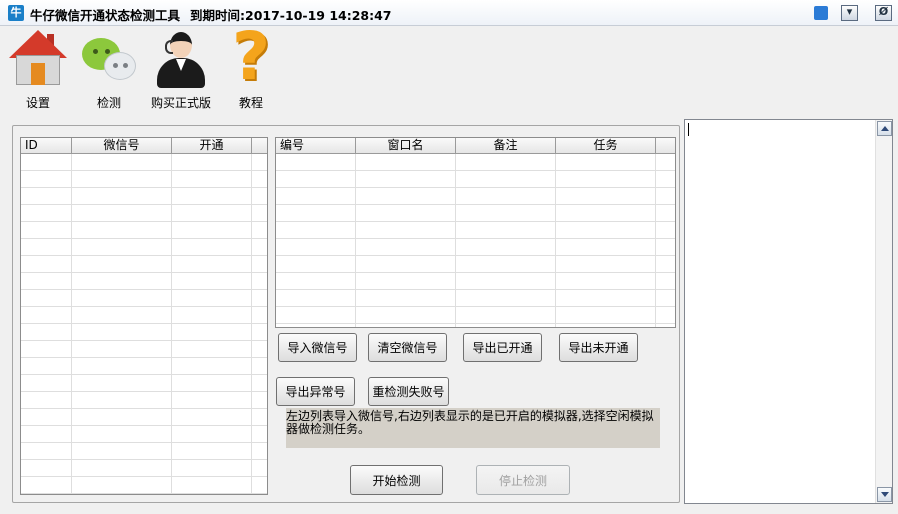  I want to click on recheck-failed-button: 重检测失败号, so click(408, 391).